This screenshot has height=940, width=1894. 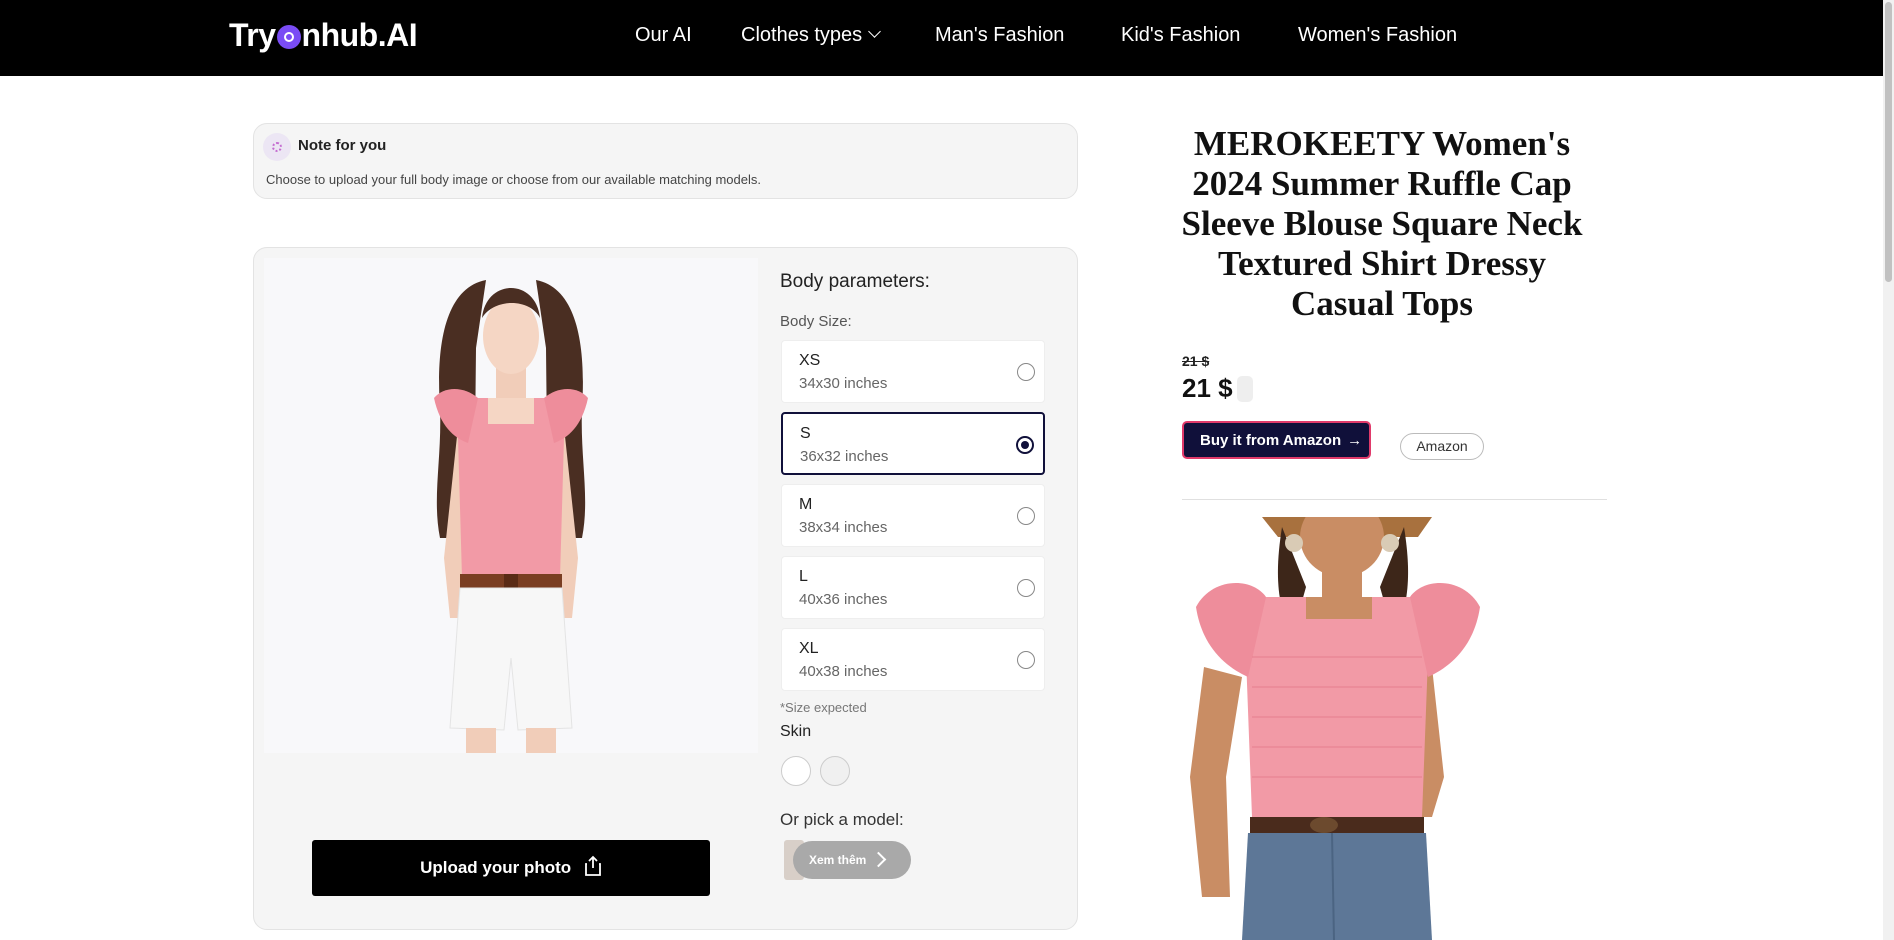 I want to click on nav-our-ai: Our AI, so click(x=663, y=35).